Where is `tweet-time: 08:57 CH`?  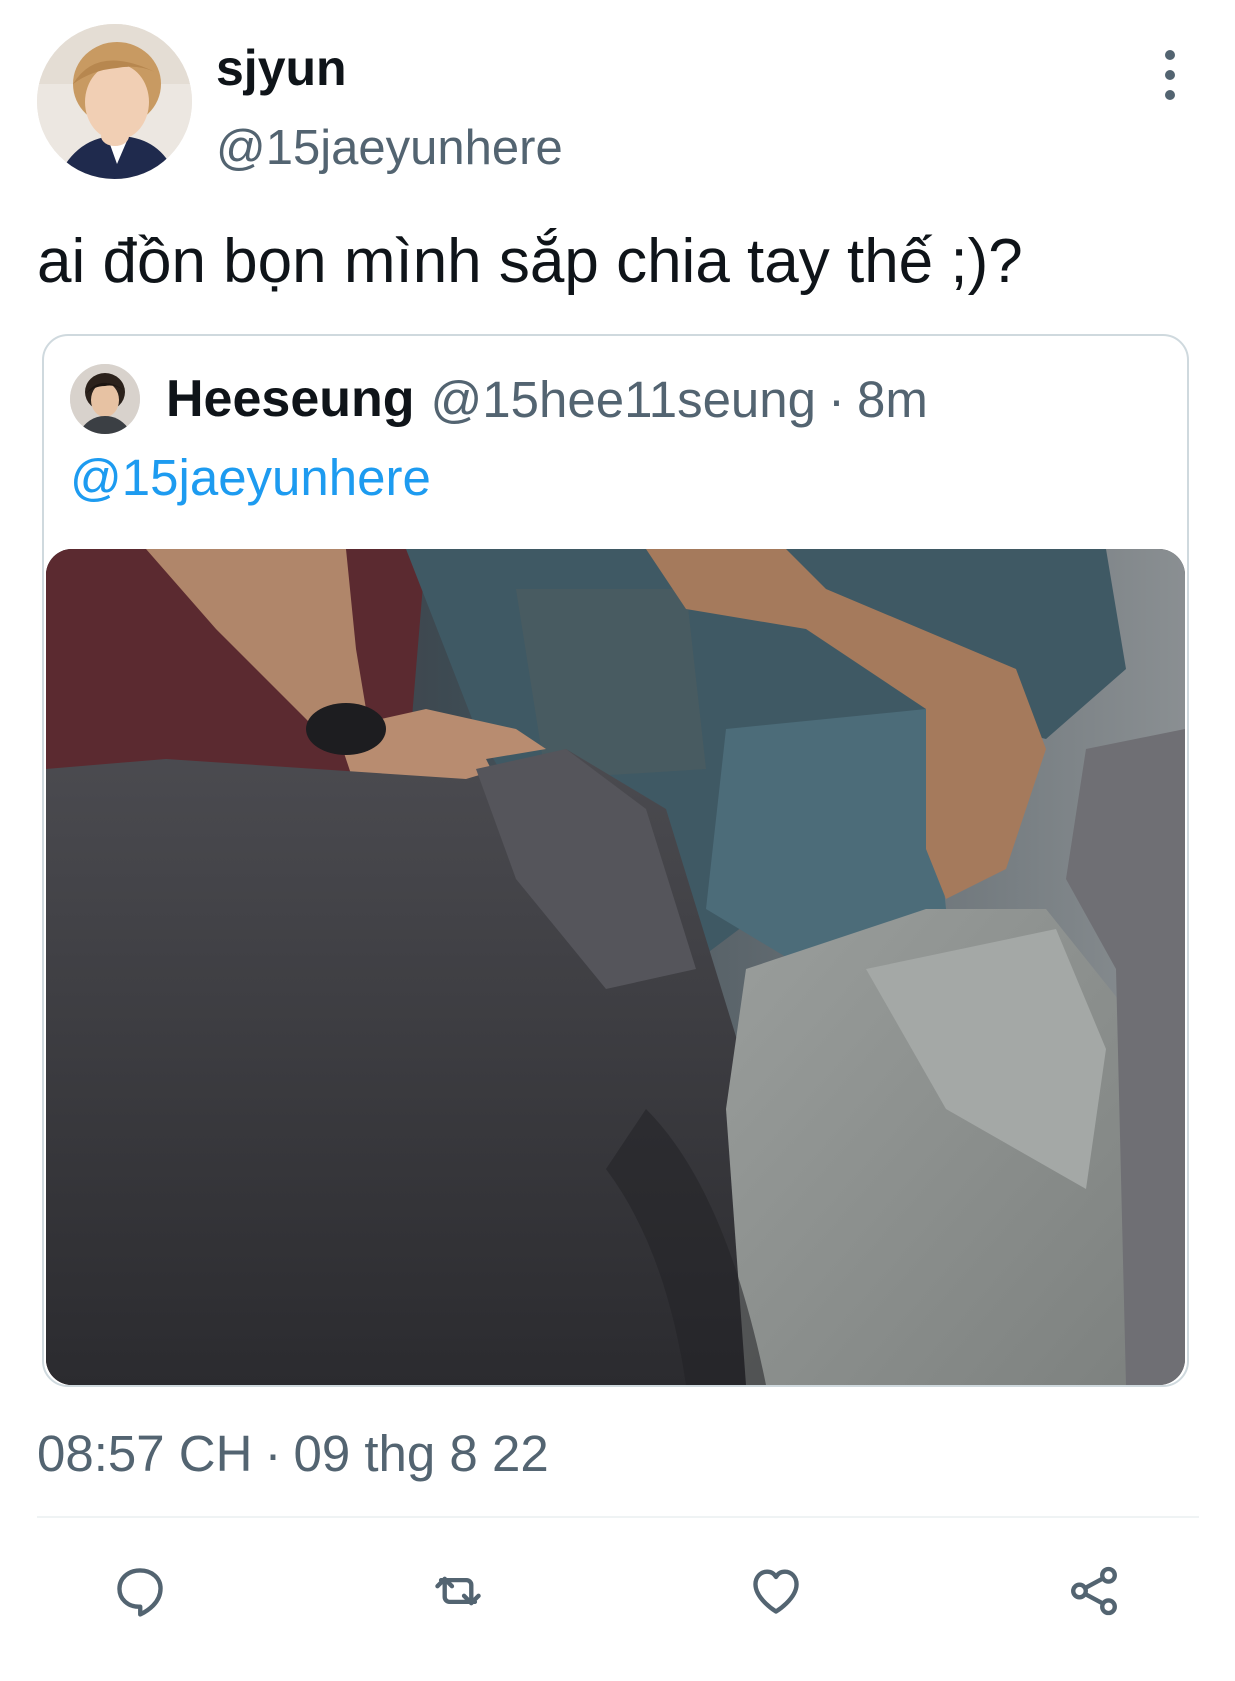 tweet-time: 08:57 CH is located at coordinates (145, 1453).